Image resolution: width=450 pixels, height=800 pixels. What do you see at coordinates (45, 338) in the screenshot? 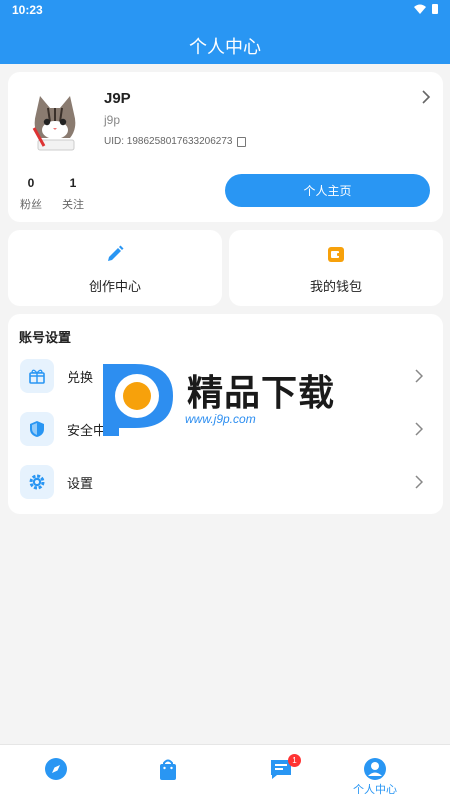
I see `account-settings-title: 账号设置` at bounding box center [45, 338].